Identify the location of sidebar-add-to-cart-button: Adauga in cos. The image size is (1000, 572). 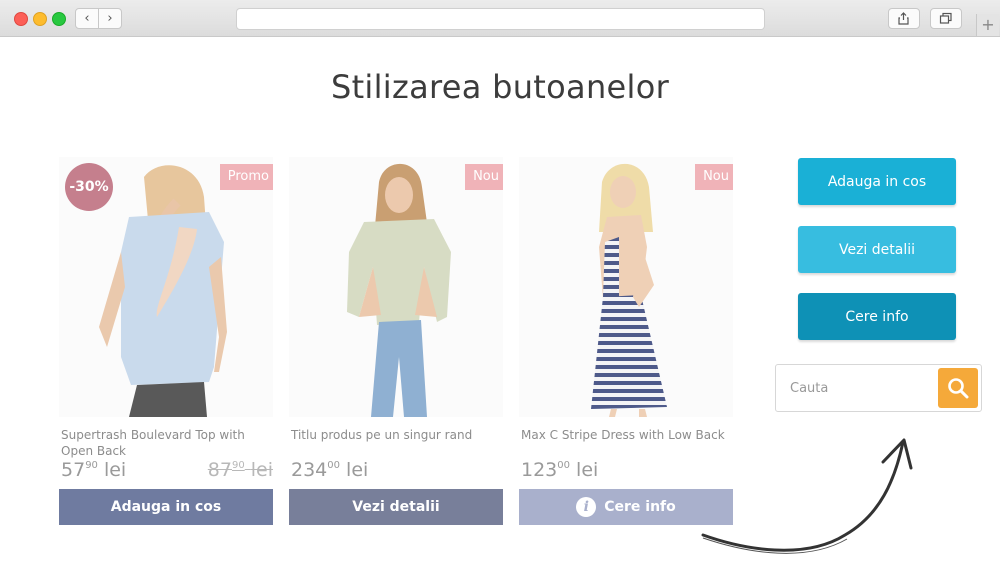
(877, 181).